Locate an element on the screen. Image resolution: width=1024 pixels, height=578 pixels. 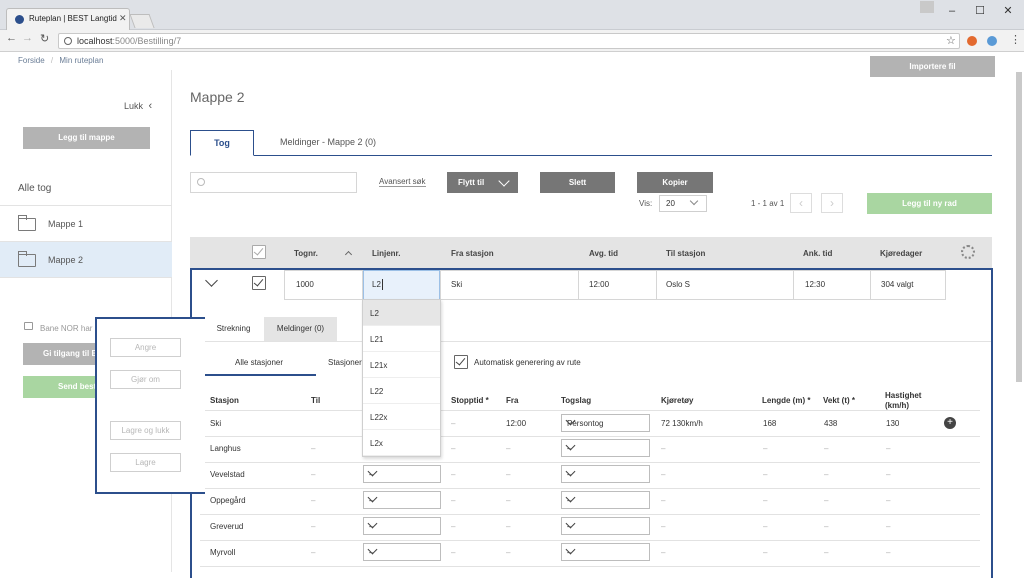
col-kjoredager: Kjøredager is located at coordinates (901, 253).